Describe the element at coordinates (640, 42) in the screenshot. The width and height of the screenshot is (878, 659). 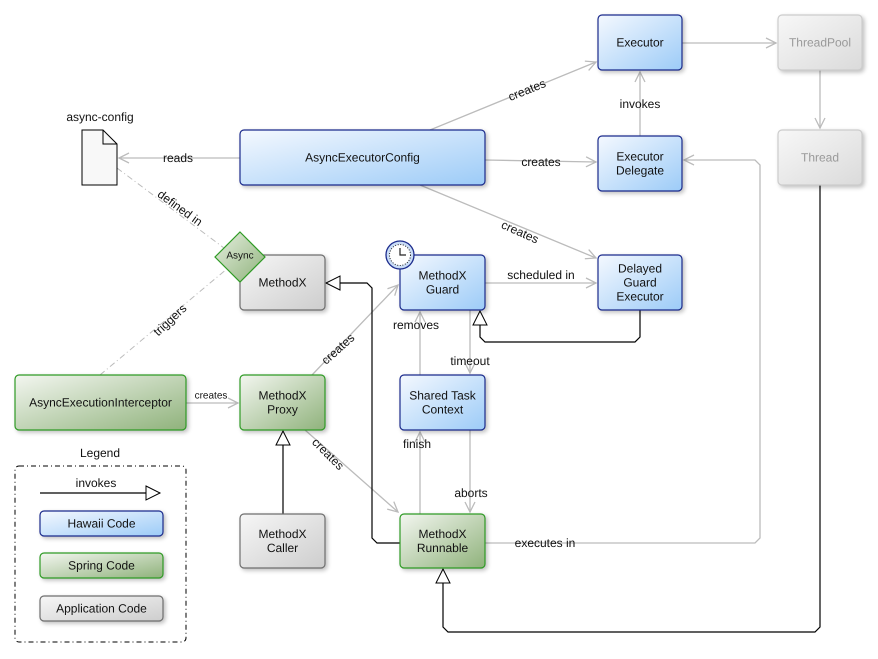
I see `class-box: Executor` at that location.